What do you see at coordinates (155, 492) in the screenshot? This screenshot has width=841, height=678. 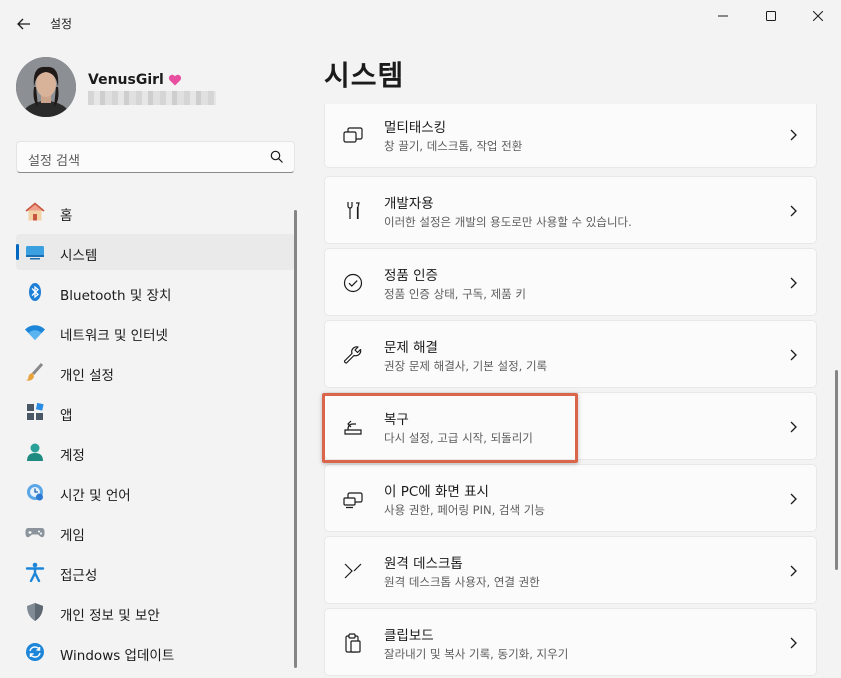 I see `sidebar-item-time-language: 시간 및 언어` at bounding box center [155, 492].